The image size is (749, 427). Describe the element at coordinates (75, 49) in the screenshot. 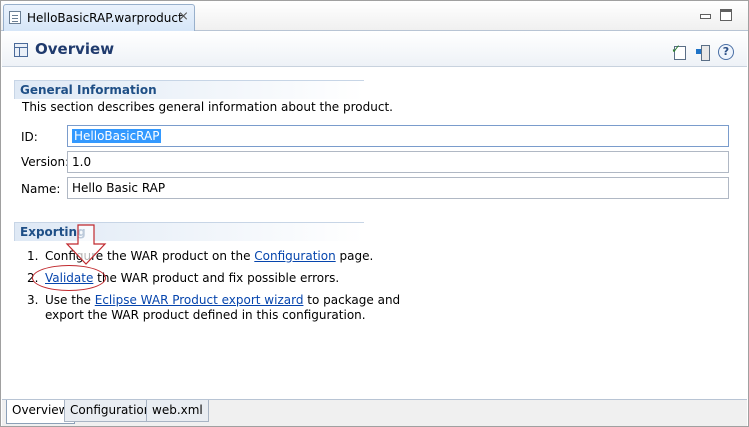

I see `page-title: Overview` at that location.